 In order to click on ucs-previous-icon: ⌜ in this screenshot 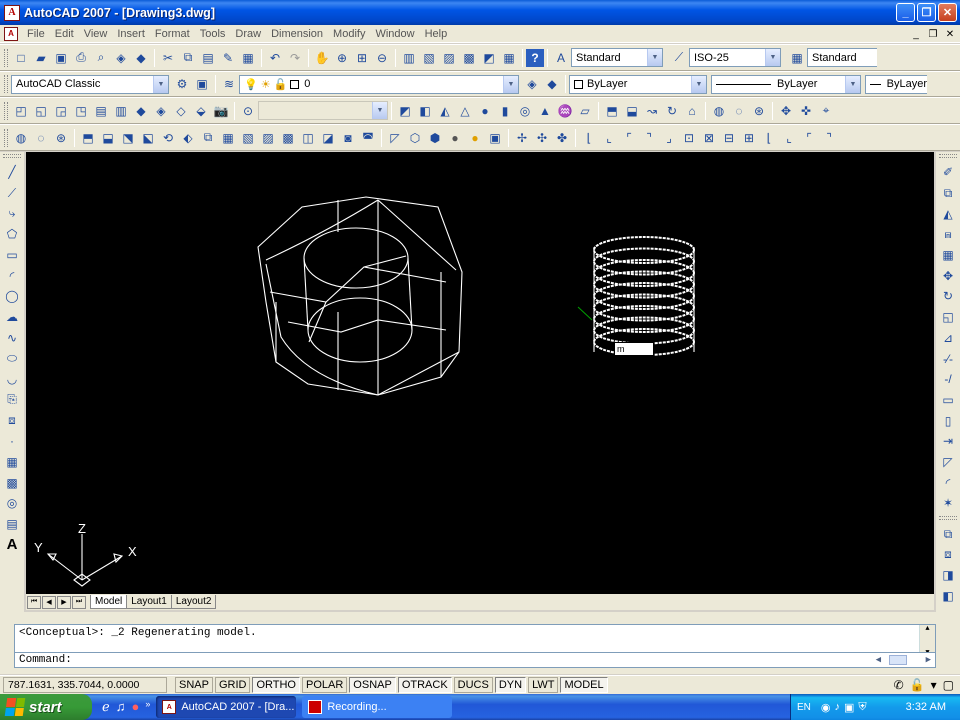, I will do `click(629, 138)`.